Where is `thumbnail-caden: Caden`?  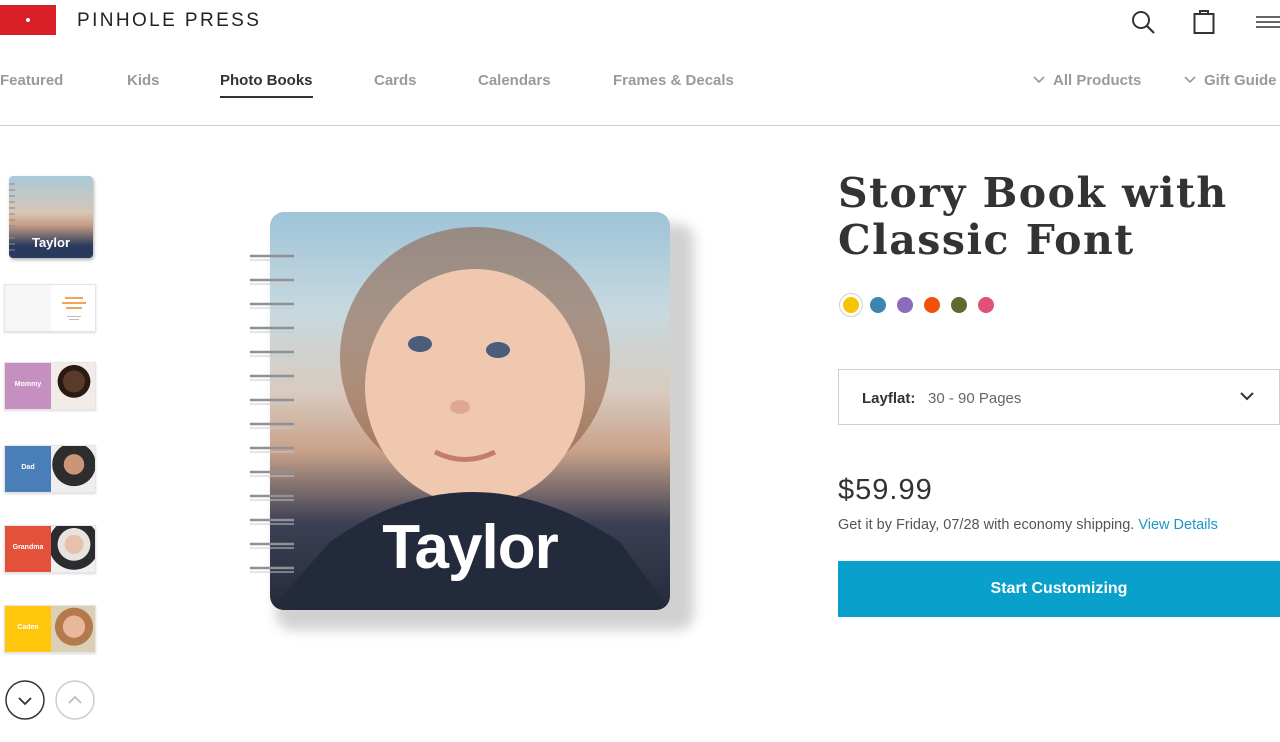 thumbnail-caden: Caden is located at coordinates (50, 629).